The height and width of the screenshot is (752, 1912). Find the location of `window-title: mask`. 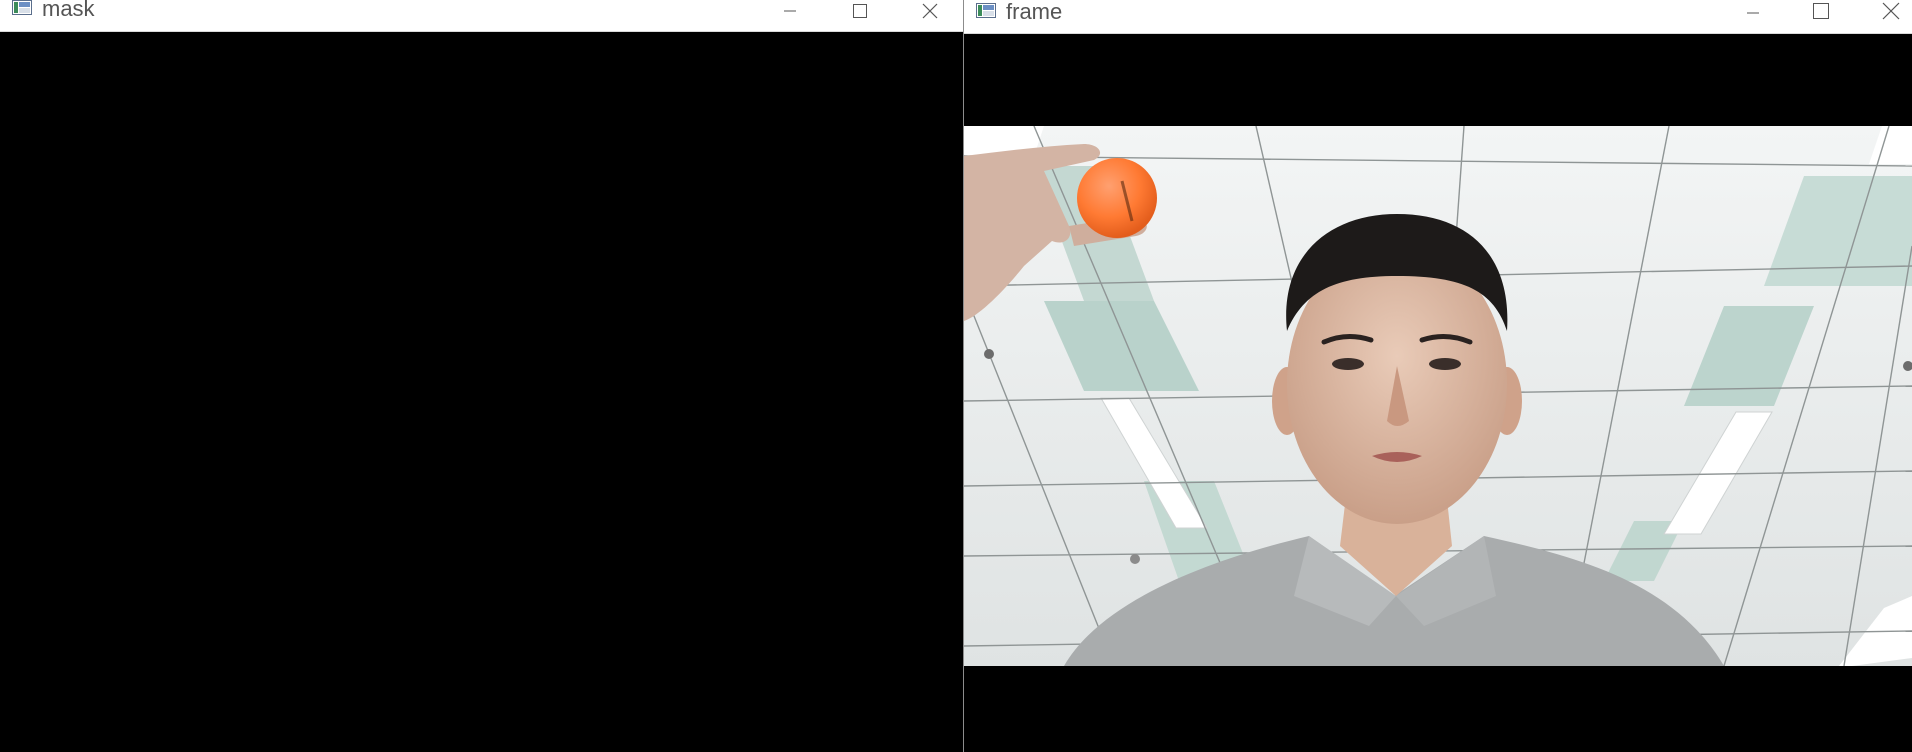

window-title: mask is located at coordinates (68, 10).